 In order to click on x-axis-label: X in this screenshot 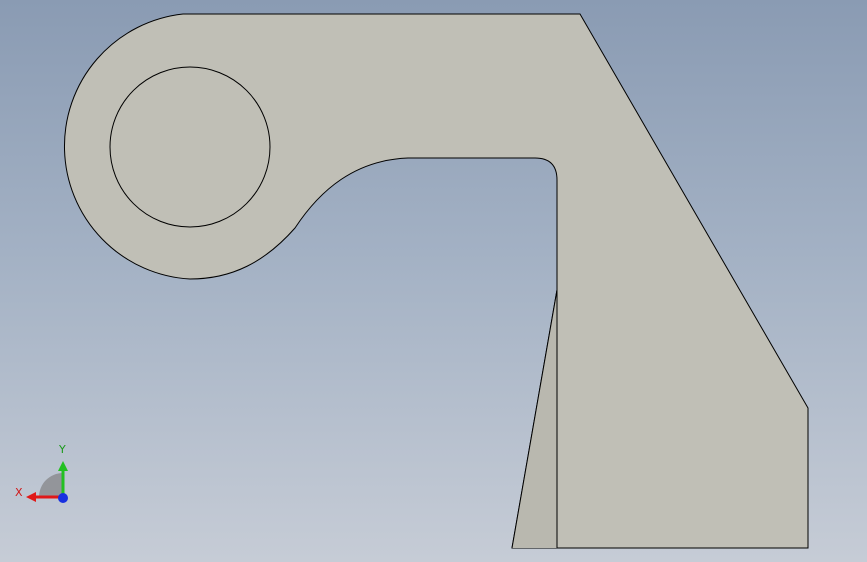, I will do `click(19, 492)`.